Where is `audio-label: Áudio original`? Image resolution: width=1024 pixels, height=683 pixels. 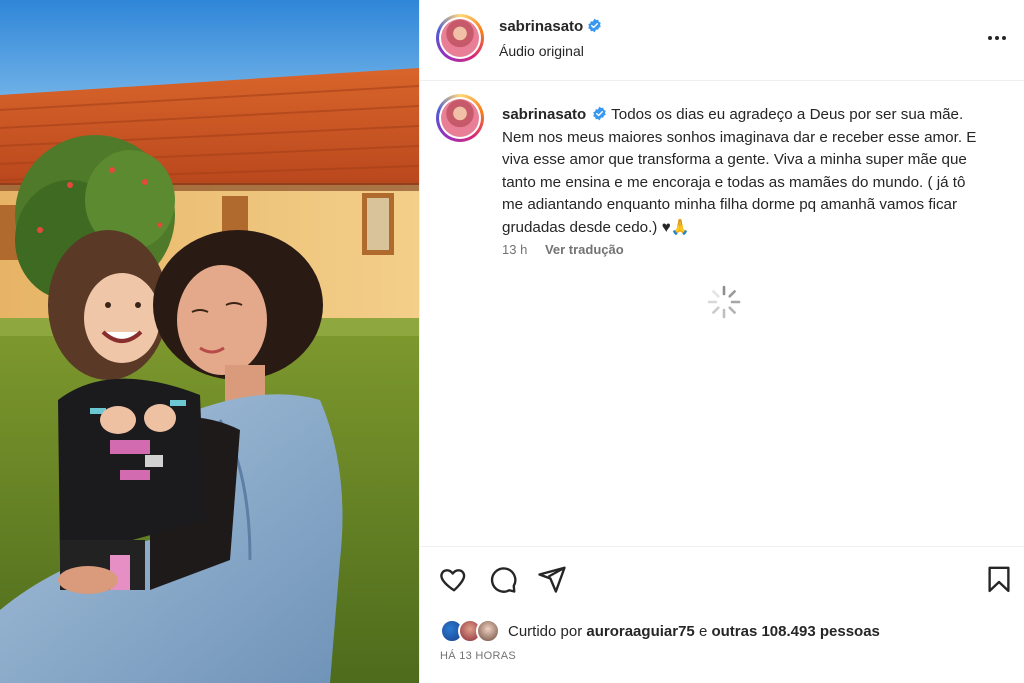 audio-label: Áudio original is located at coordinates (541, 51).